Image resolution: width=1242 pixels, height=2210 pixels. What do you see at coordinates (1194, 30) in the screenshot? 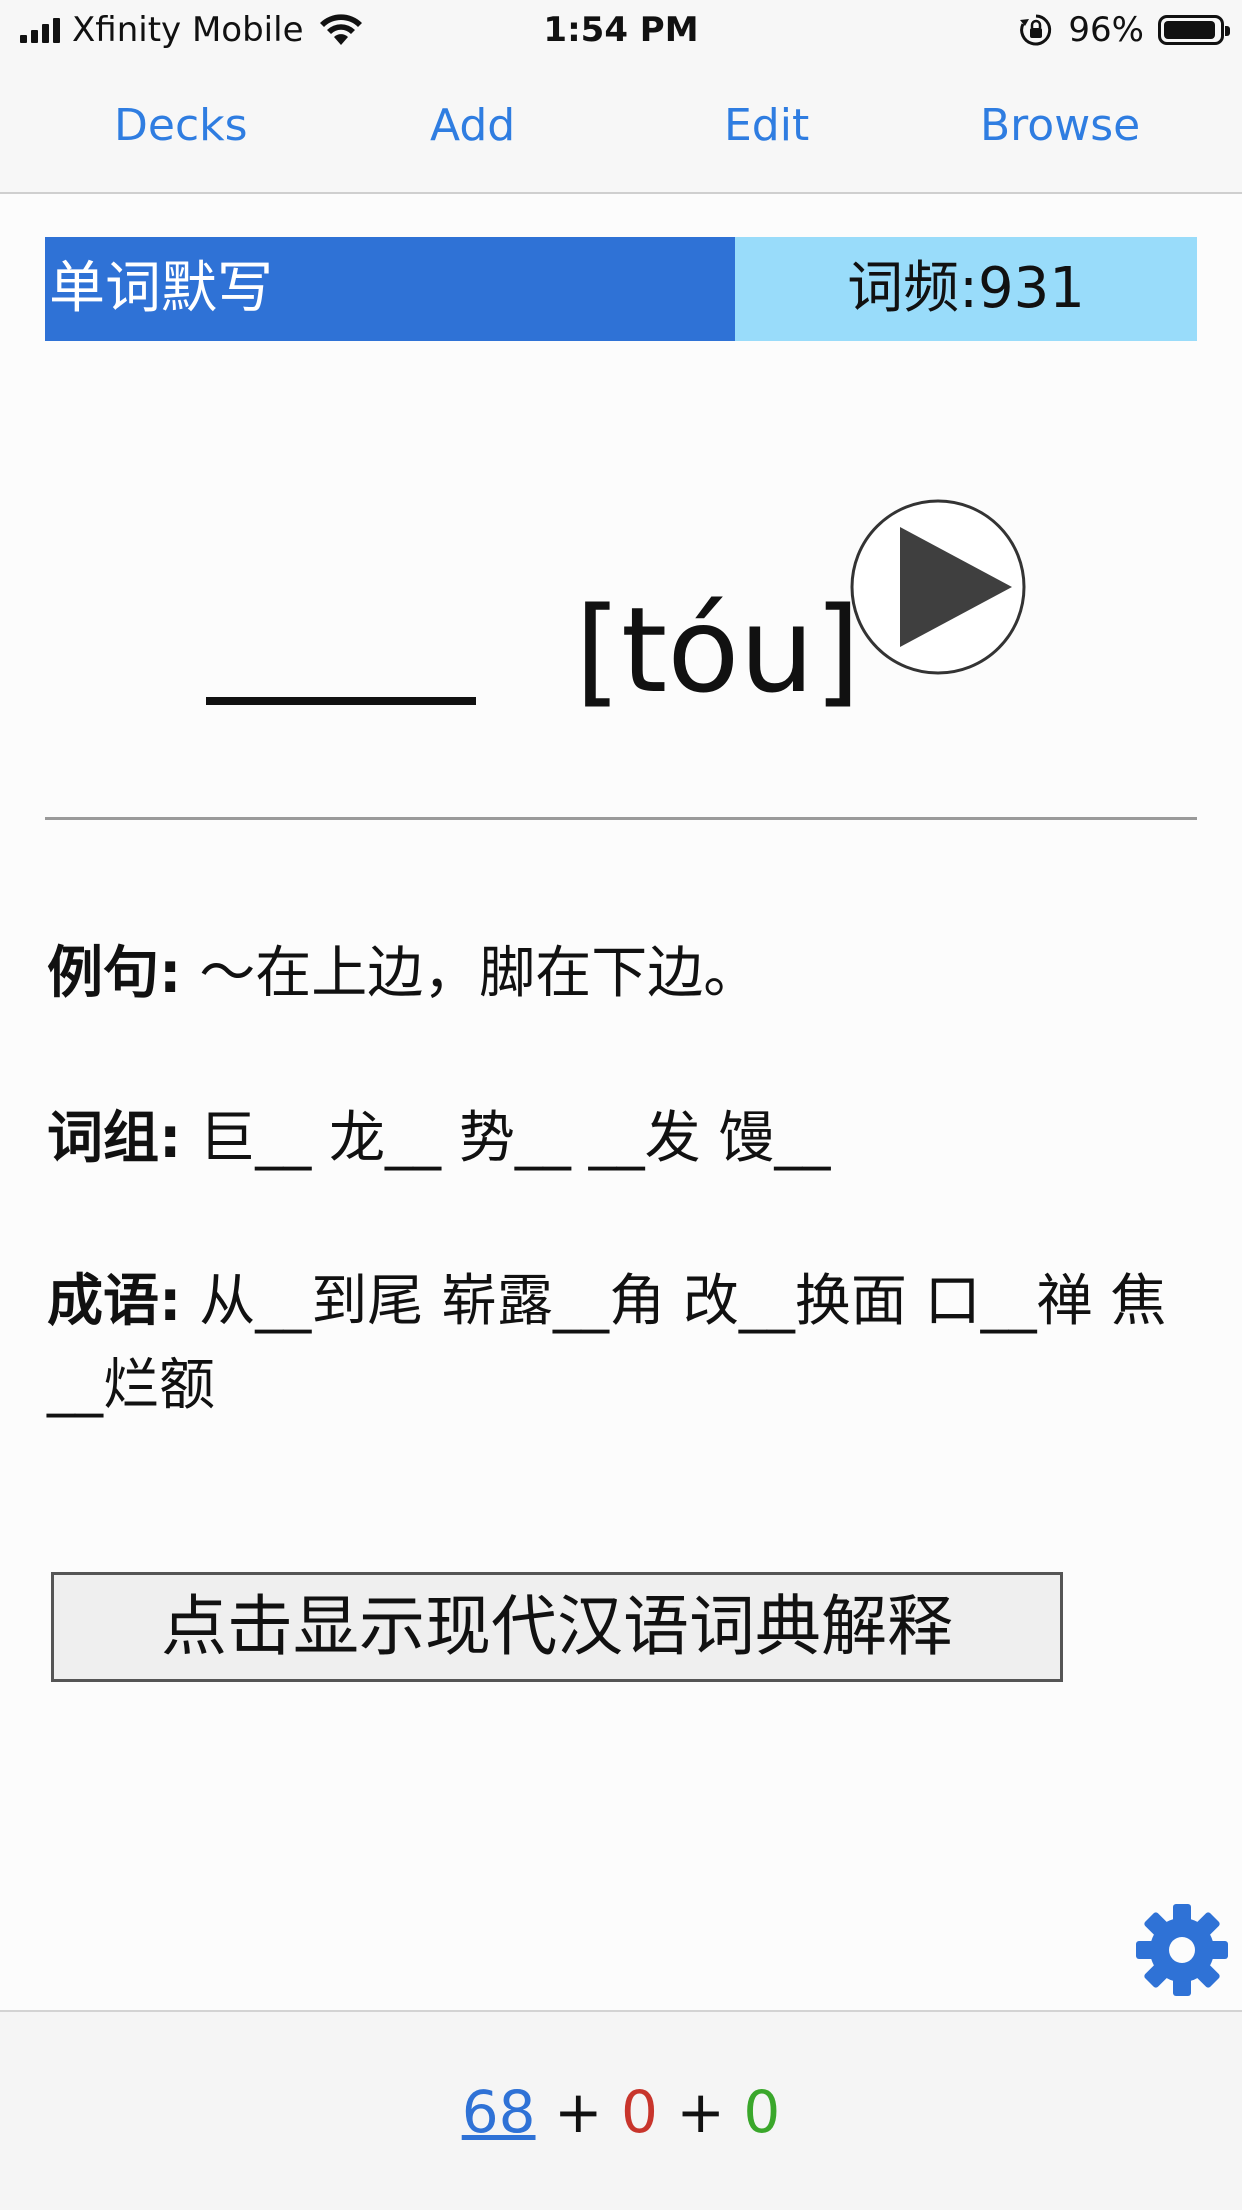
I see `battery-icon` at bounding box center [1194, 30].